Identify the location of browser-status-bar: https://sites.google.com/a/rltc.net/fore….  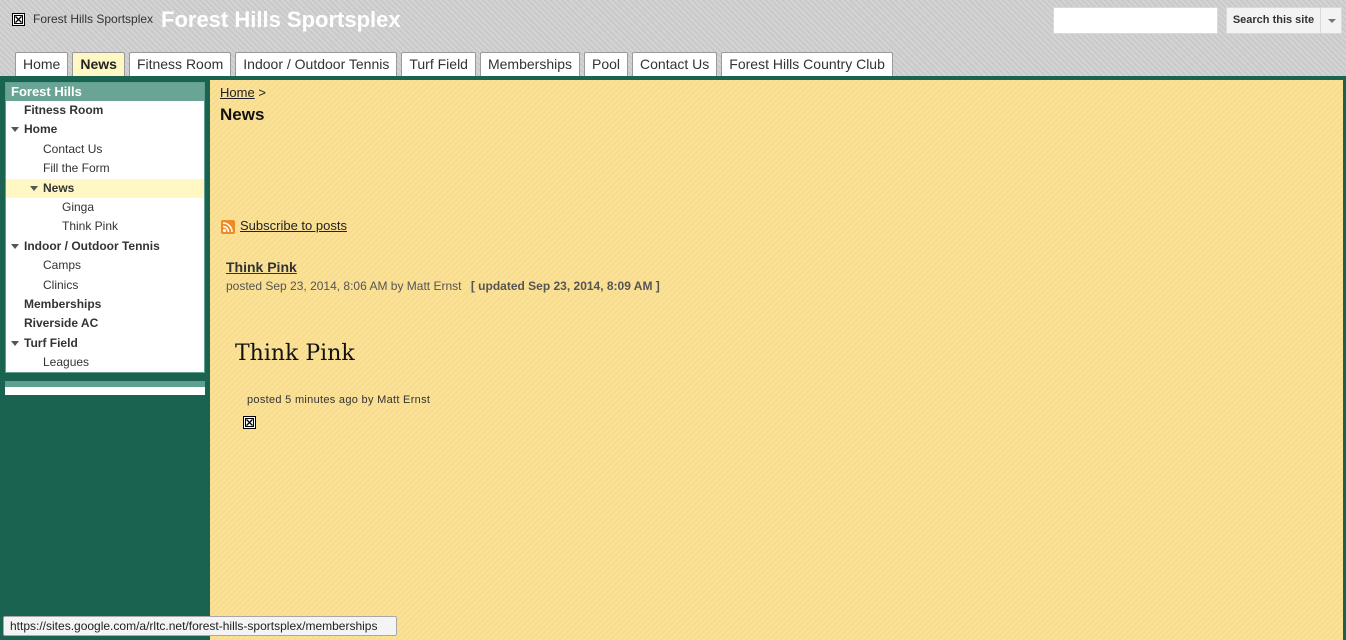
(200, 626).